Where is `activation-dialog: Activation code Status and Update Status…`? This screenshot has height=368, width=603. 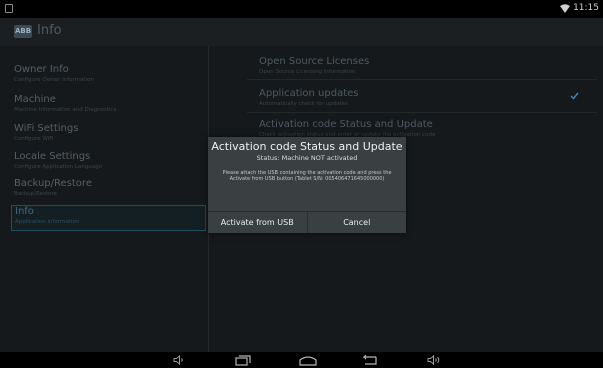 activation-dialog: Activation code Status and Update Status… is located at coordinates (307, 185).